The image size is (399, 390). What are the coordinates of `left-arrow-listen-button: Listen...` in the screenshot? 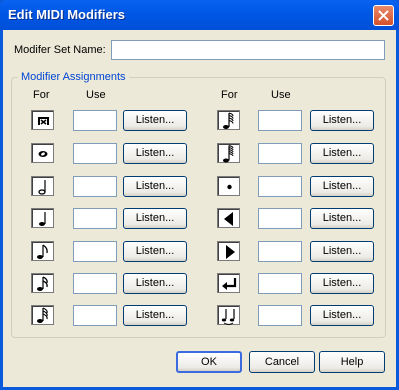 It's located at (342, 218).